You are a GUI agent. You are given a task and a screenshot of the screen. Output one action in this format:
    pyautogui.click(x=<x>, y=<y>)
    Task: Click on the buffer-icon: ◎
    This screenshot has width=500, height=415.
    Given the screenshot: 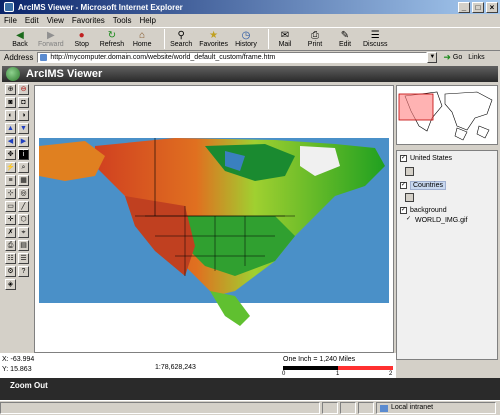 What is the action you would take?
    pyautogui.click(x=23, y=193)
    